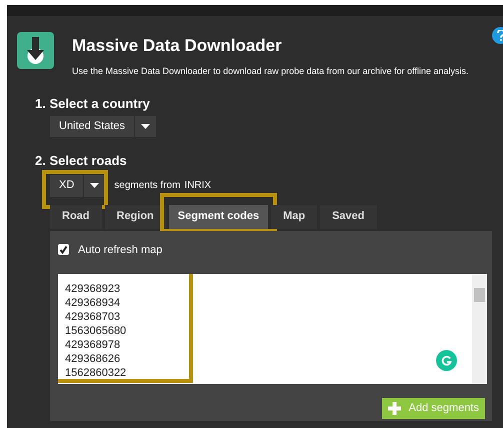 The image size is (503, 428). Describe the element at coordinates (95, 331) in the screenshot. I see `segment-code: 1563065680` at that location.